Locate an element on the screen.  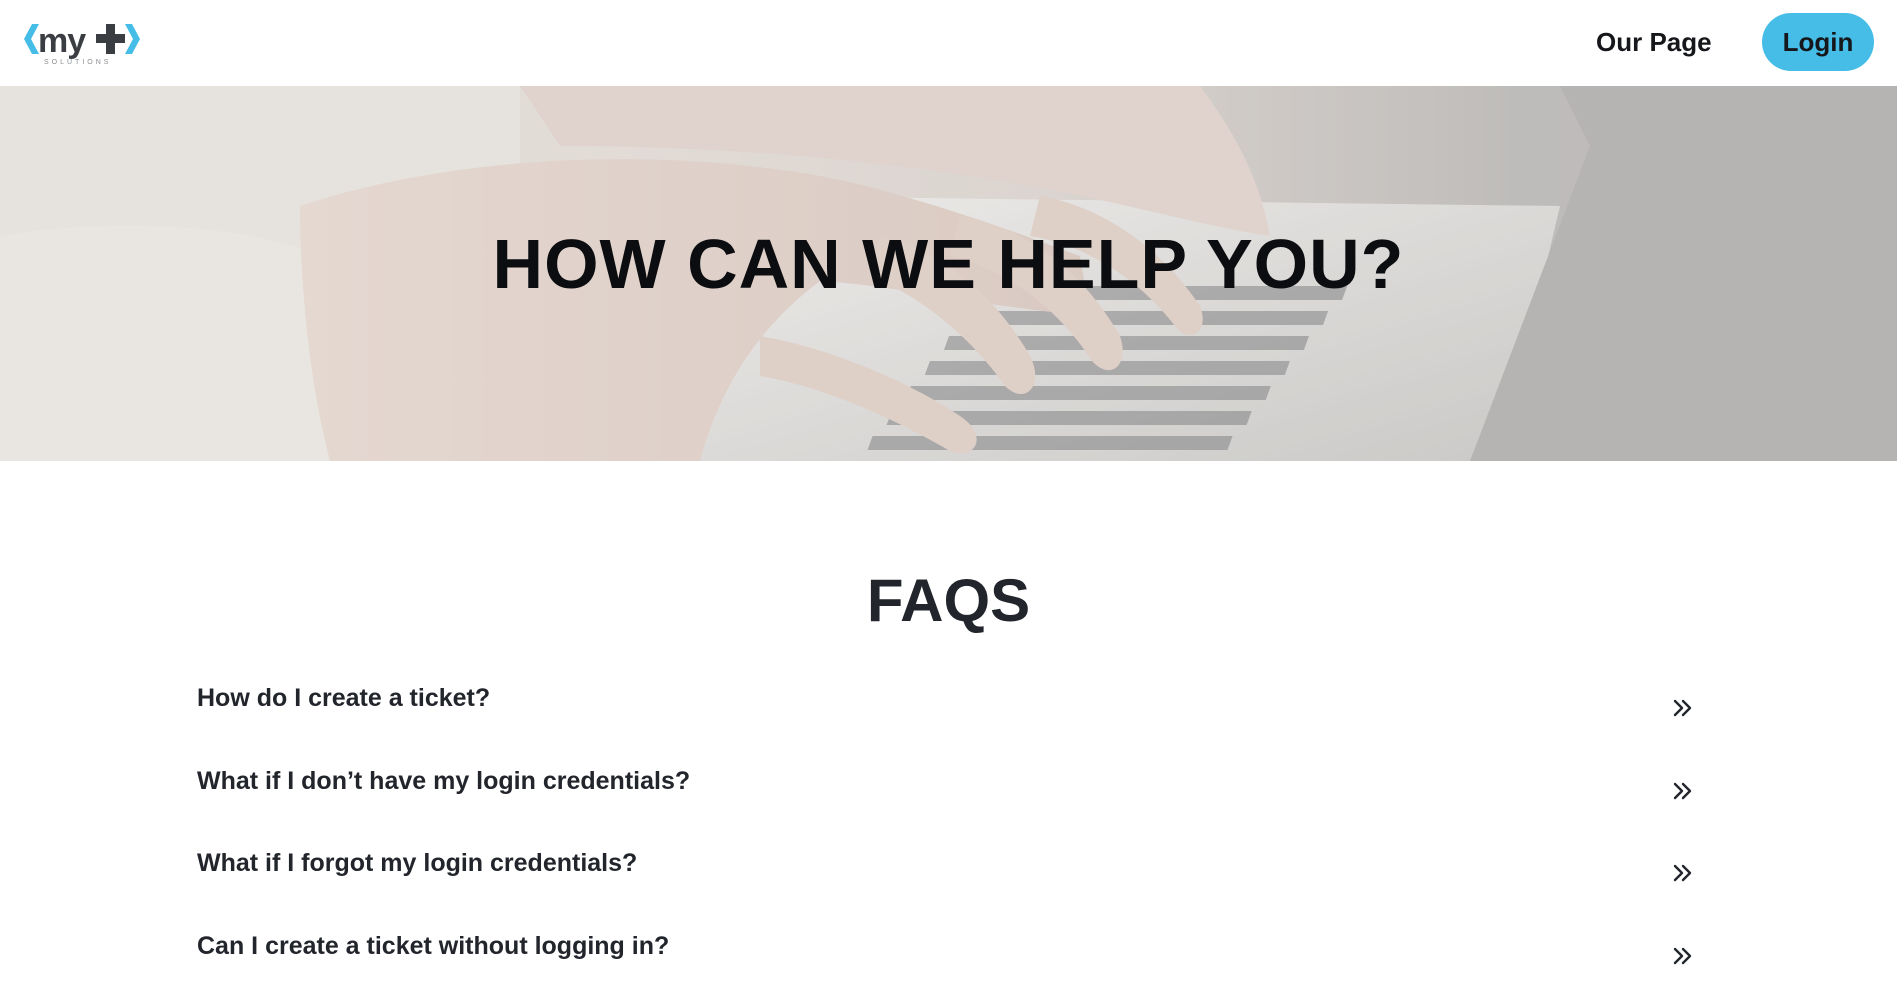
faq-item: How do I create a ticket? is located at coordinates (952, 719).